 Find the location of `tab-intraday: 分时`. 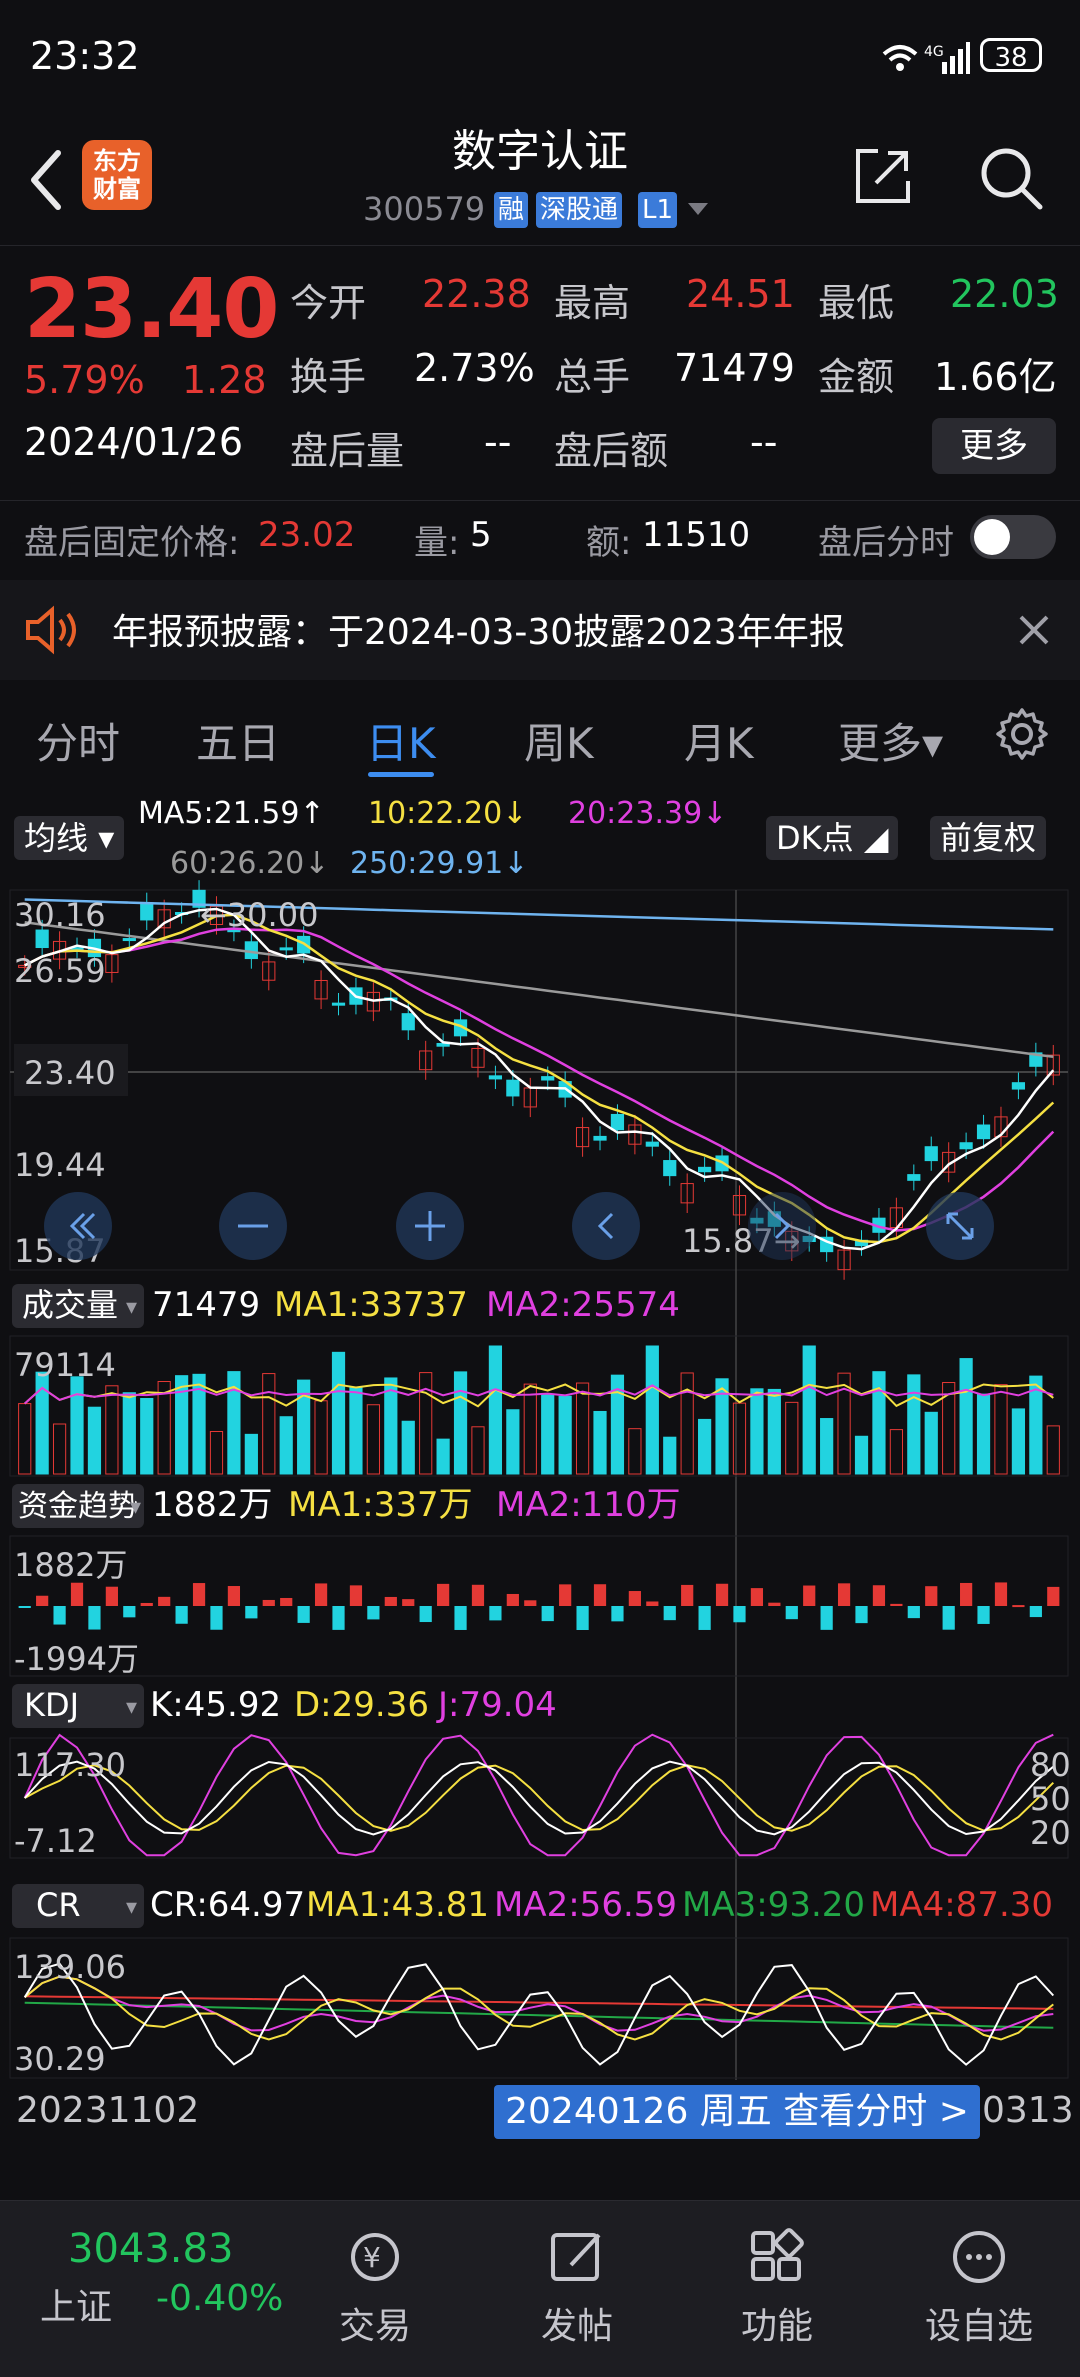

tab-intraday: 分时 is located at coordinates (78, 740).